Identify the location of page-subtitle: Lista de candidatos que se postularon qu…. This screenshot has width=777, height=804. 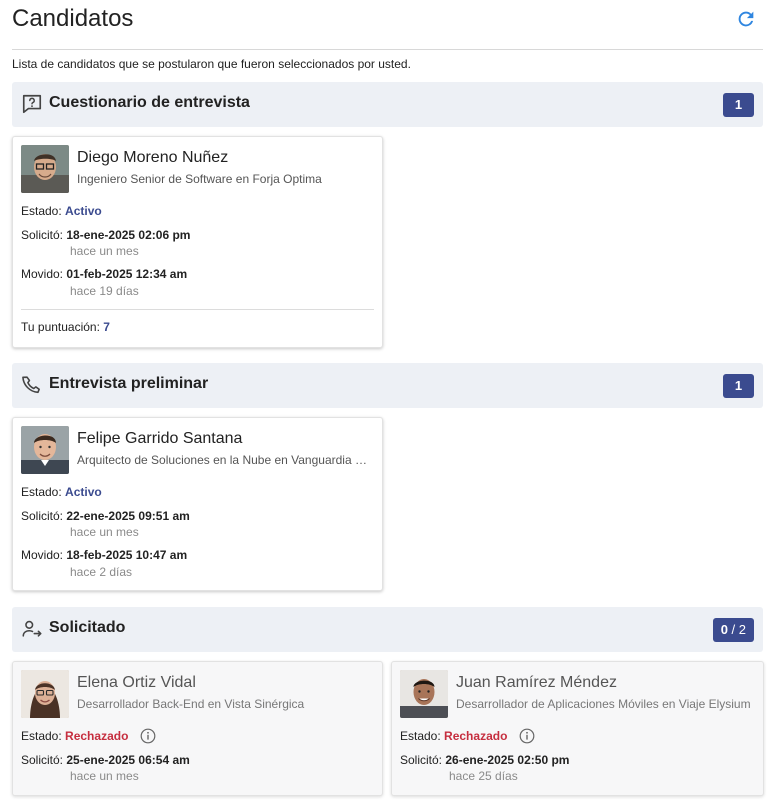
(211, 64).